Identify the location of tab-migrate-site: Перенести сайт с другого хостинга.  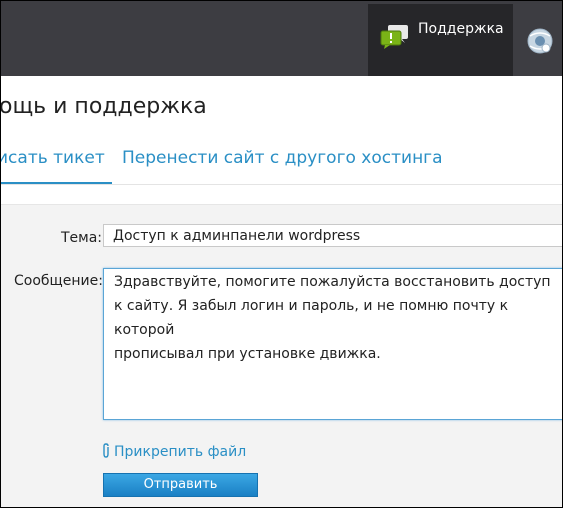
(282, 158).